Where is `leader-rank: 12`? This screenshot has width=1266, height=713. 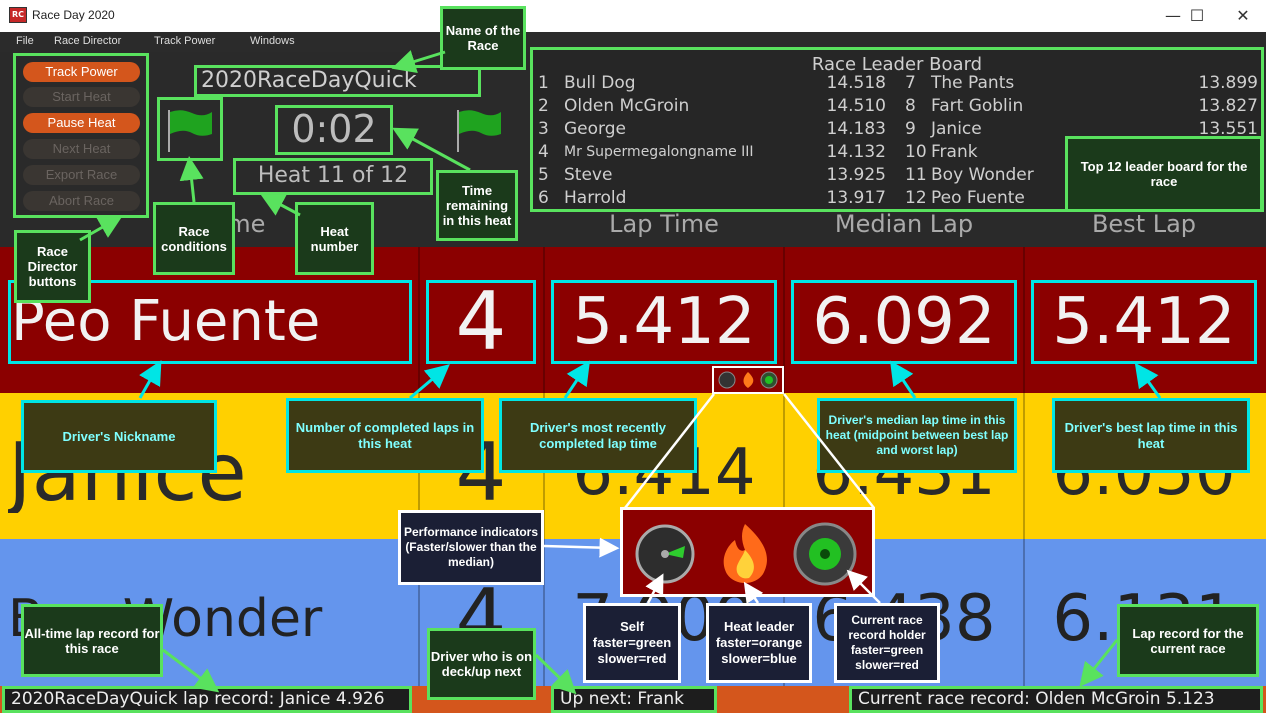 leader-rank: 12 is located at coordinates (916, 198).